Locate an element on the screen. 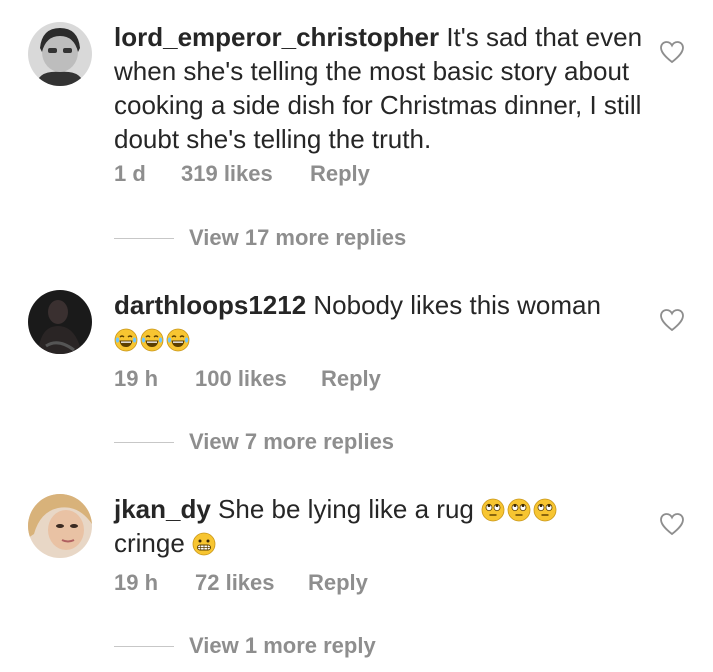 The image size is (713, 672). timestamp: 1 d is located at coordinates (130, 173).